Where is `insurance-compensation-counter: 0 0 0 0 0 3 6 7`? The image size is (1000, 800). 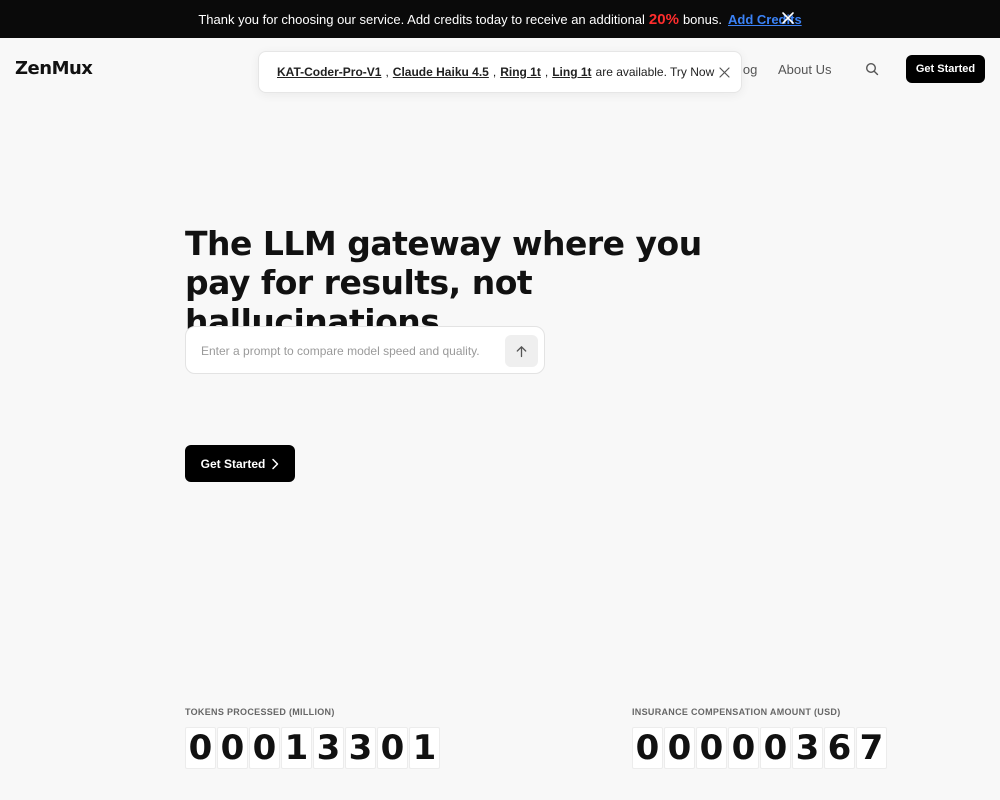 insurance-compensation-counter: 0 0 0 0 0 3 6 7 is located at coordinates (759, 748).